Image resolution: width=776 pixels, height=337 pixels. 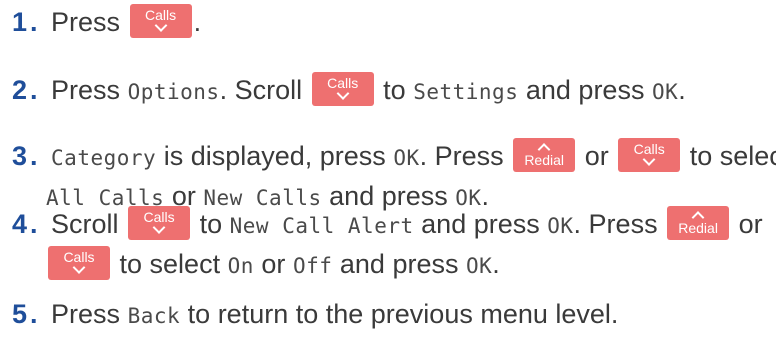 What do you see at coordinates (321, 226) in the screenshot?
I see `display-text-new-call-alert: New Call Alert` at bounding box center [321, 226].